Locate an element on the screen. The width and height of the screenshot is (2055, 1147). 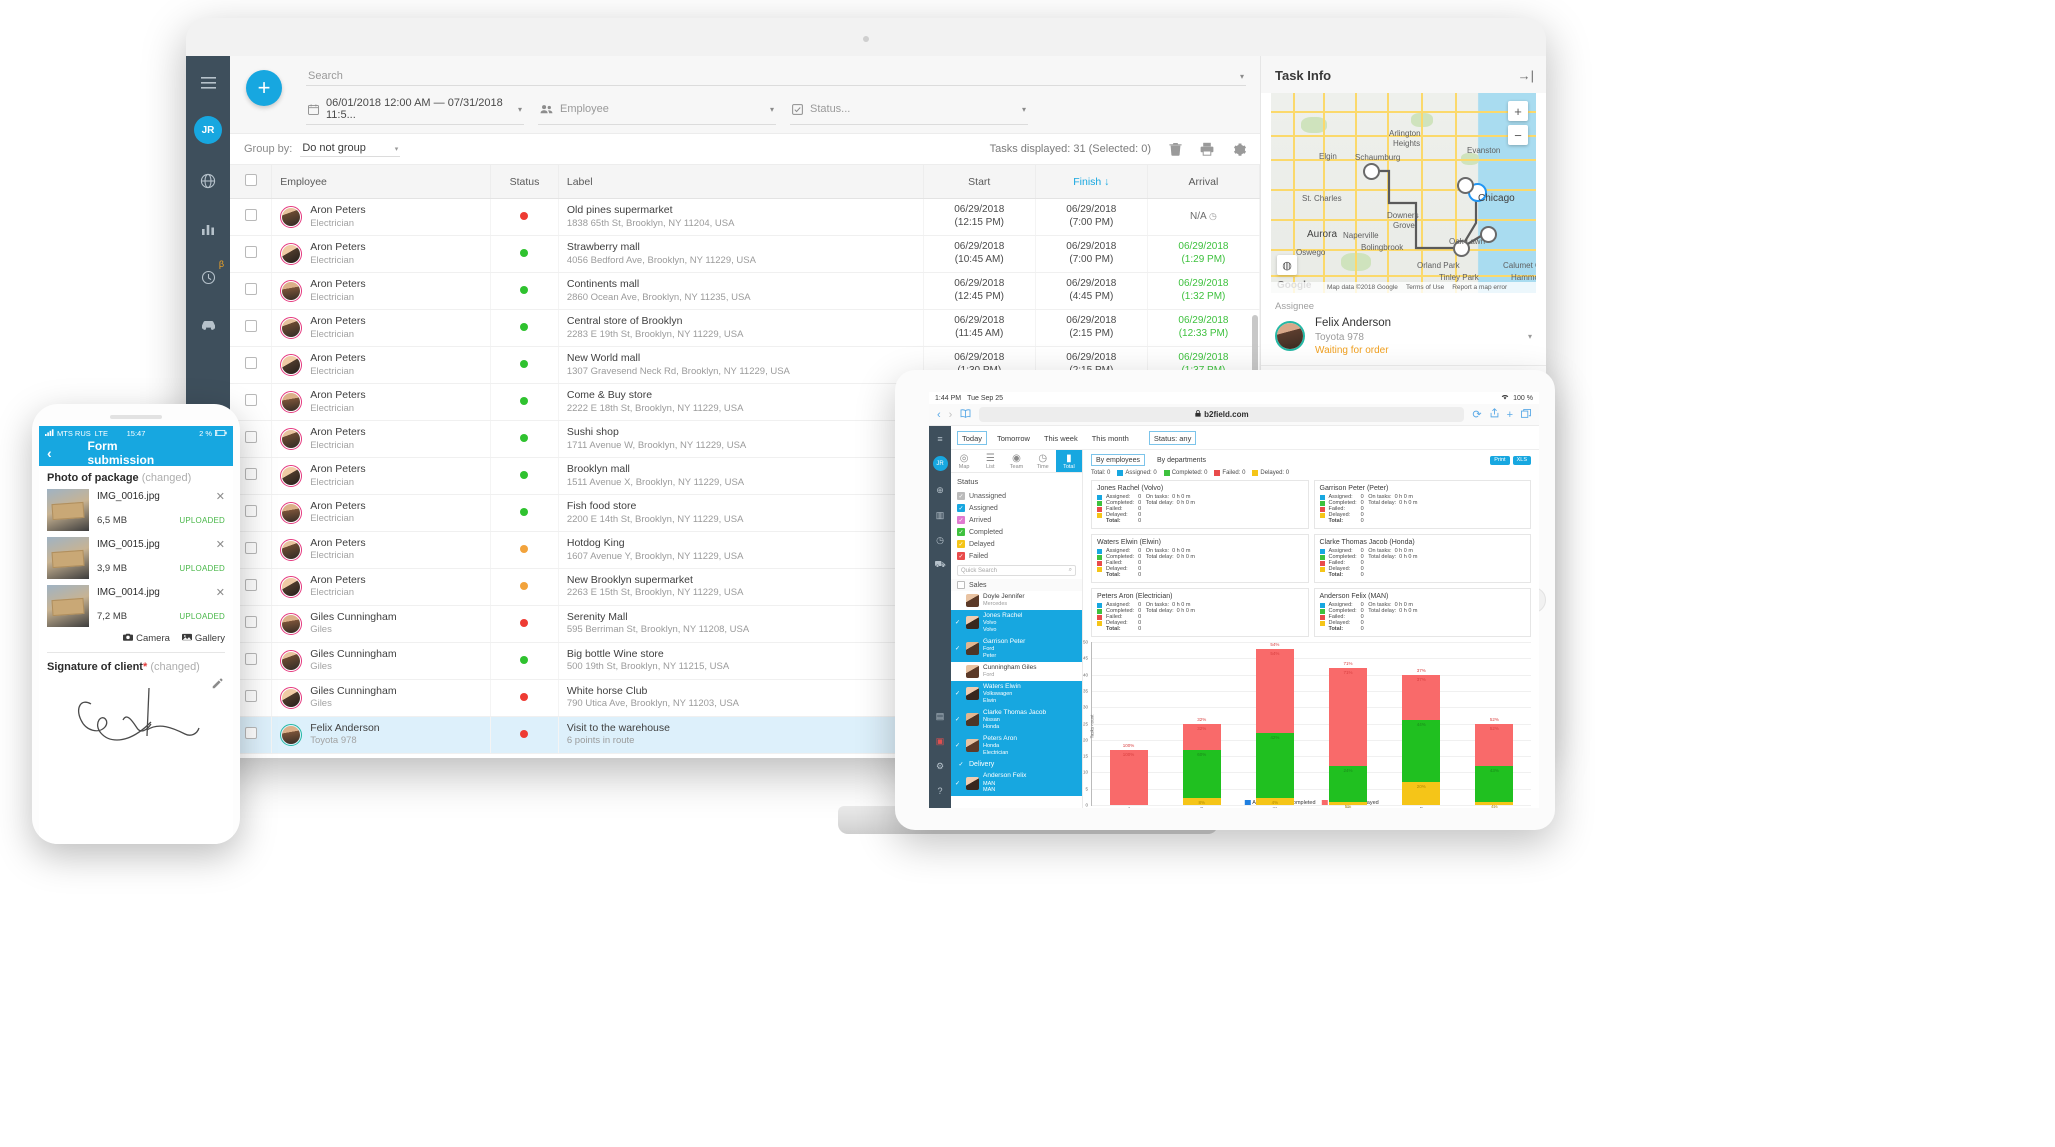
view-tab-total: ▮ Total is located at coordinates (1069, 461).